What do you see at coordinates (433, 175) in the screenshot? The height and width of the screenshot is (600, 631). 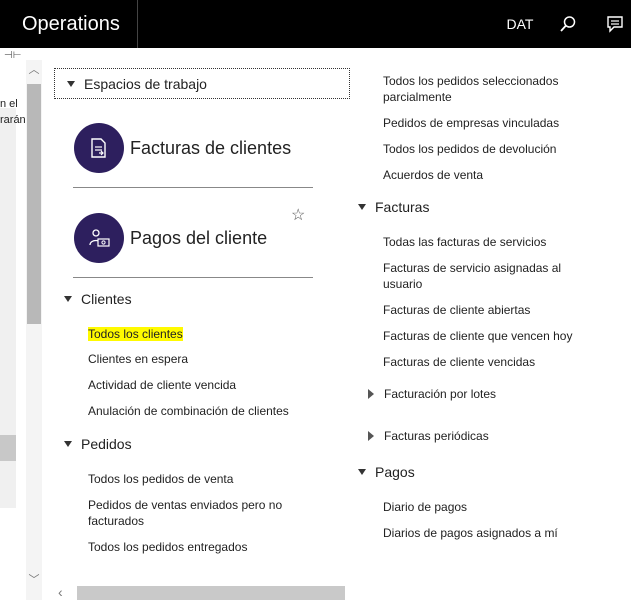 I see `link-acuerdos-venta: Acuerdos de venta` at bounding box center [433, 175].